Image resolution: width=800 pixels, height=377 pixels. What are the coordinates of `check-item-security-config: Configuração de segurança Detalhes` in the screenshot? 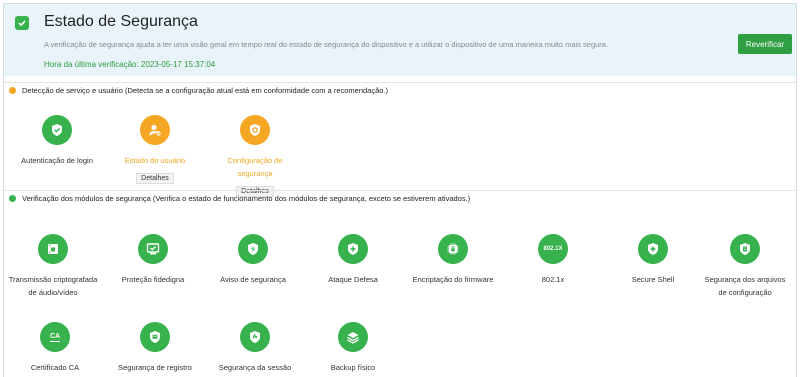 It's located at (255, 156).